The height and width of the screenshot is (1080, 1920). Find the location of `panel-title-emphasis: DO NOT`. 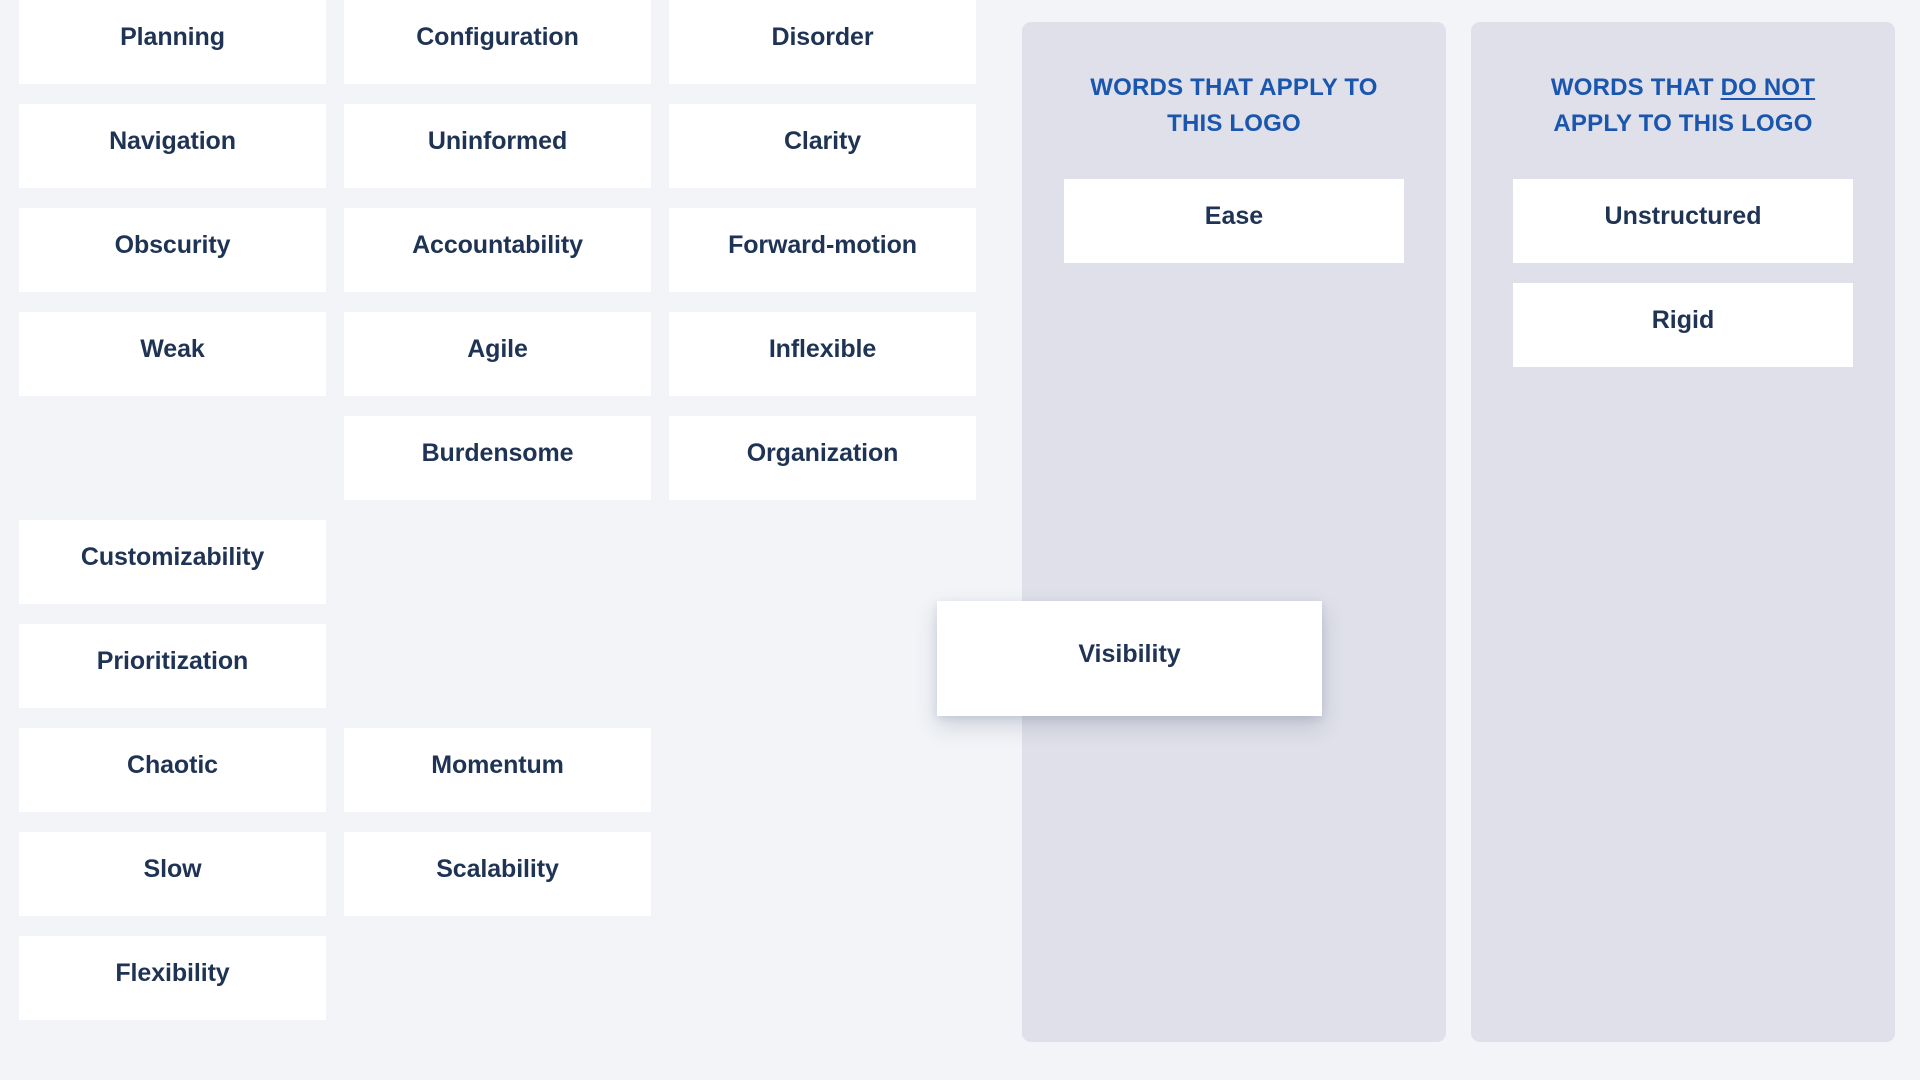

panel-title-emphasis: DO NOT is located at coordinates (1768, 87).